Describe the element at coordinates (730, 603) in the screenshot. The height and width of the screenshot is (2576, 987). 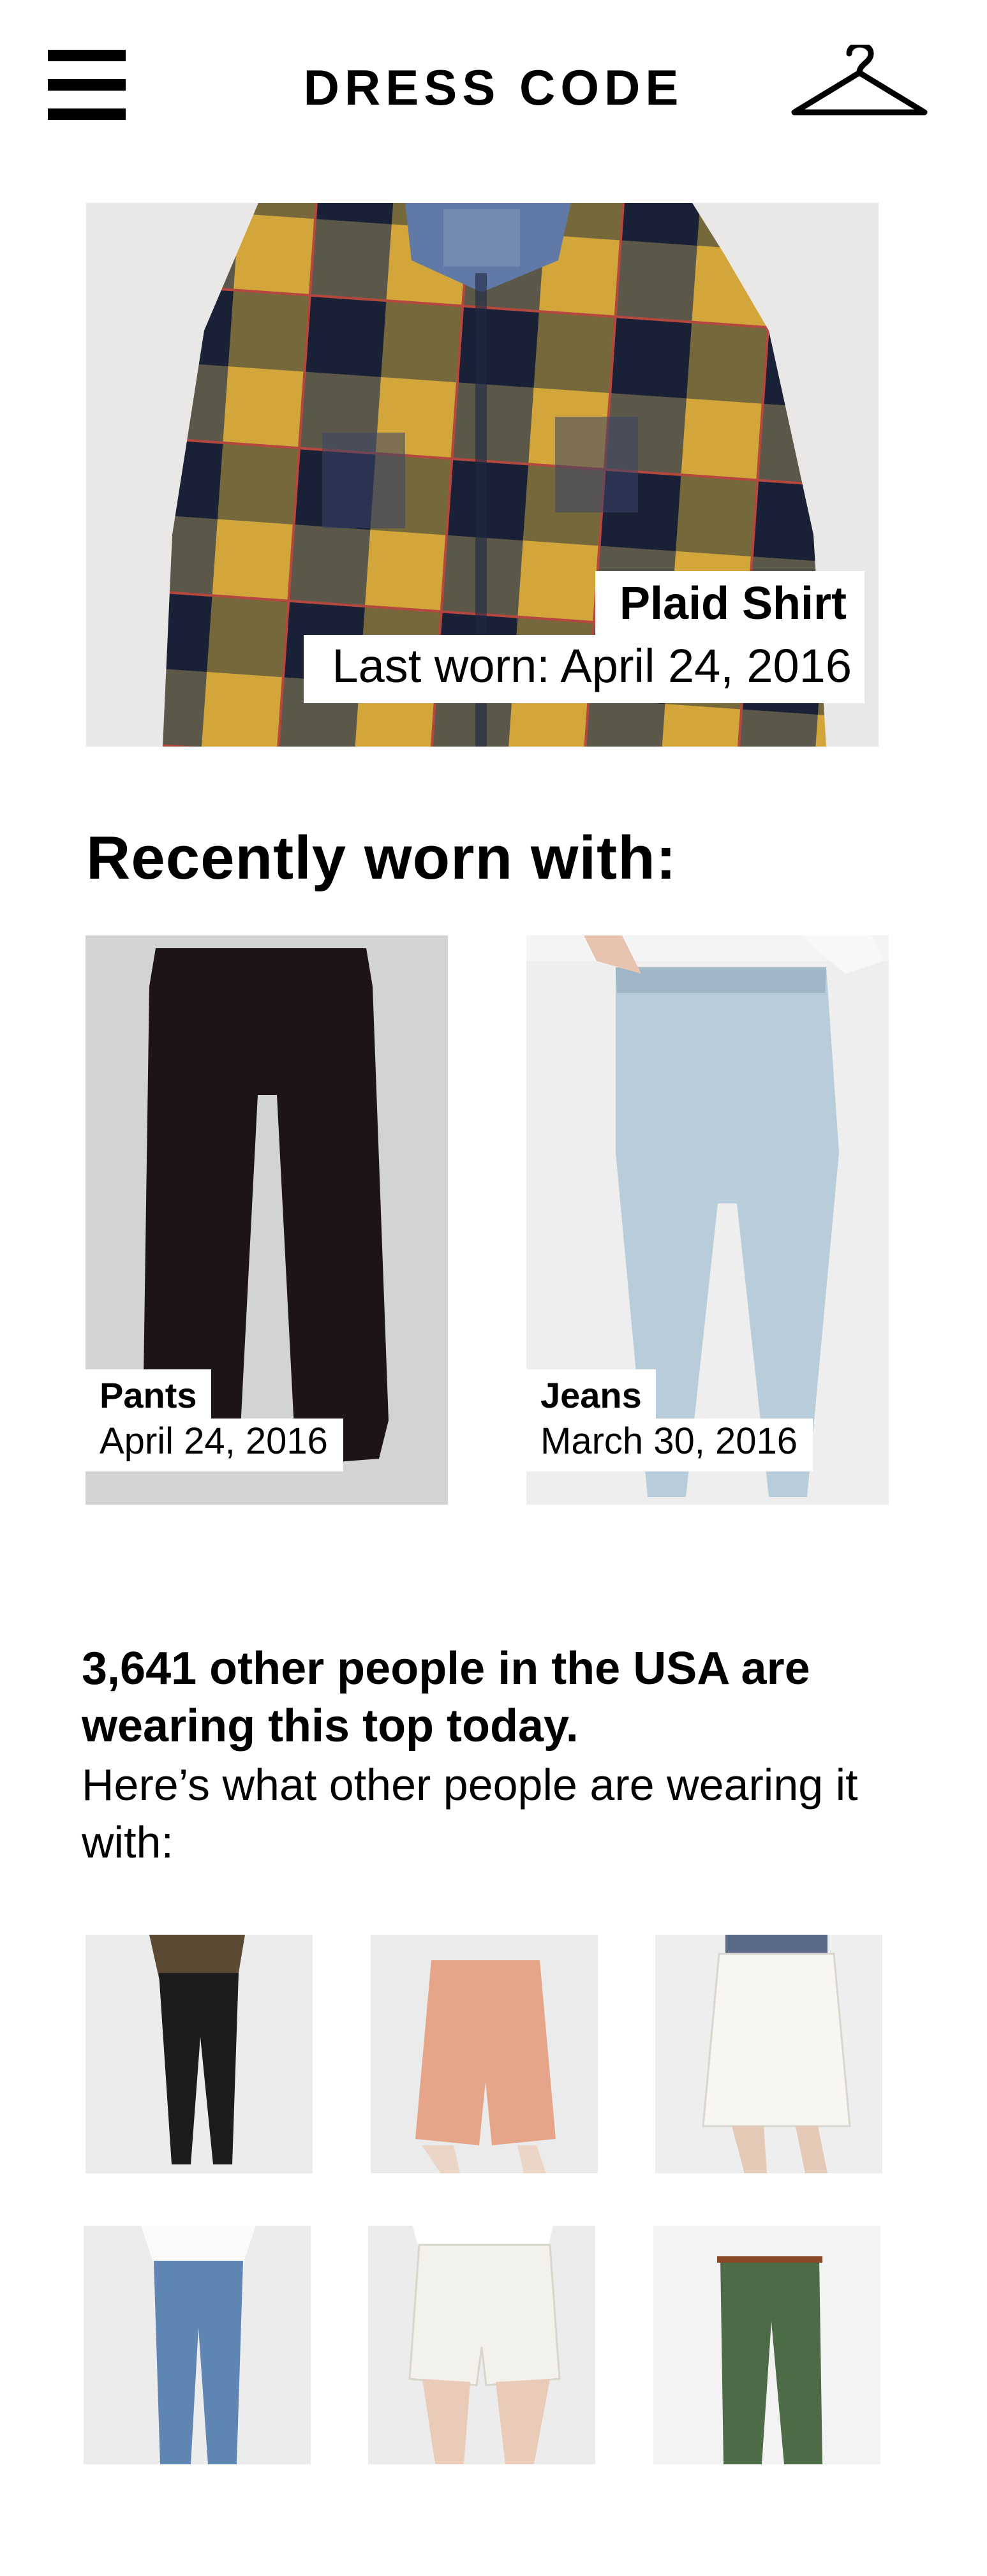
I see `featured-item-name: Plaid Shirt` at that location.